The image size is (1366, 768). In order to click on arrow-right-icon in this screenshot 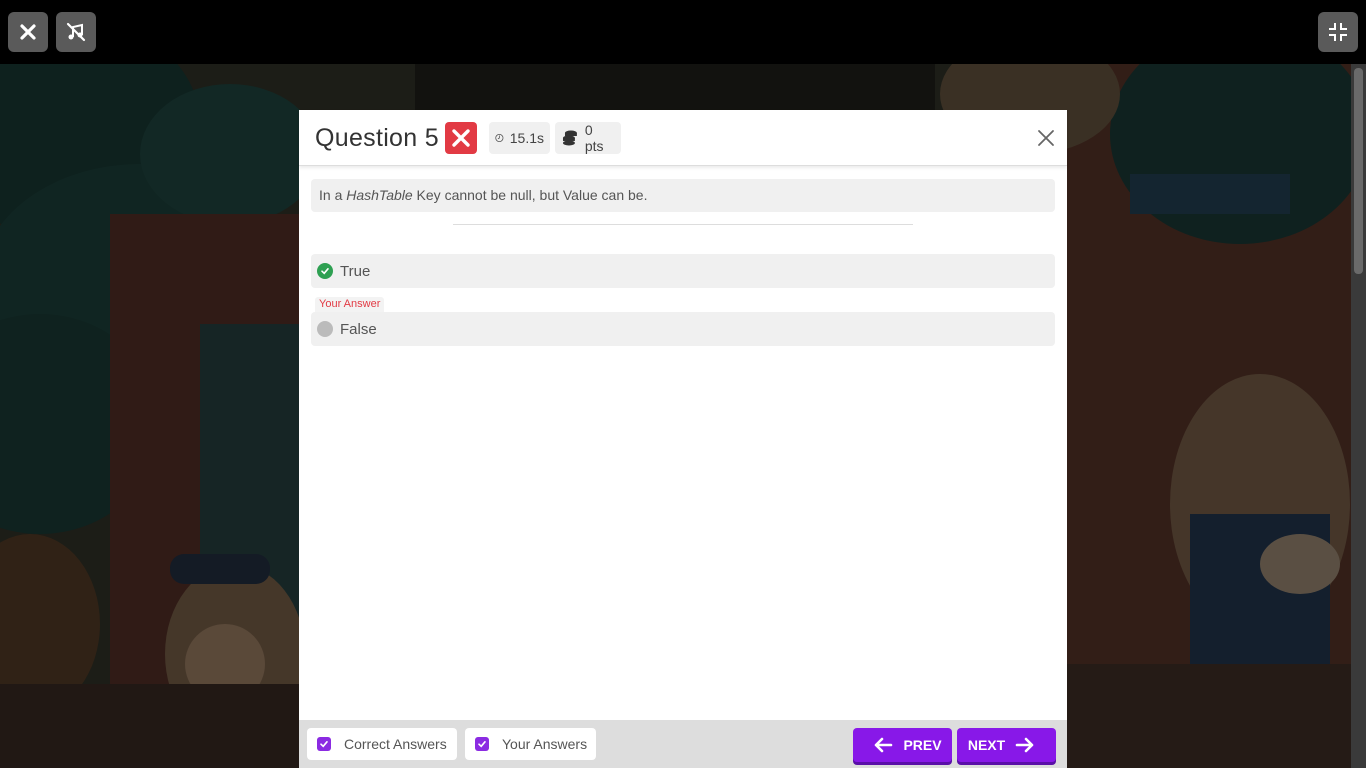, I will do `click(1024, 745)`.